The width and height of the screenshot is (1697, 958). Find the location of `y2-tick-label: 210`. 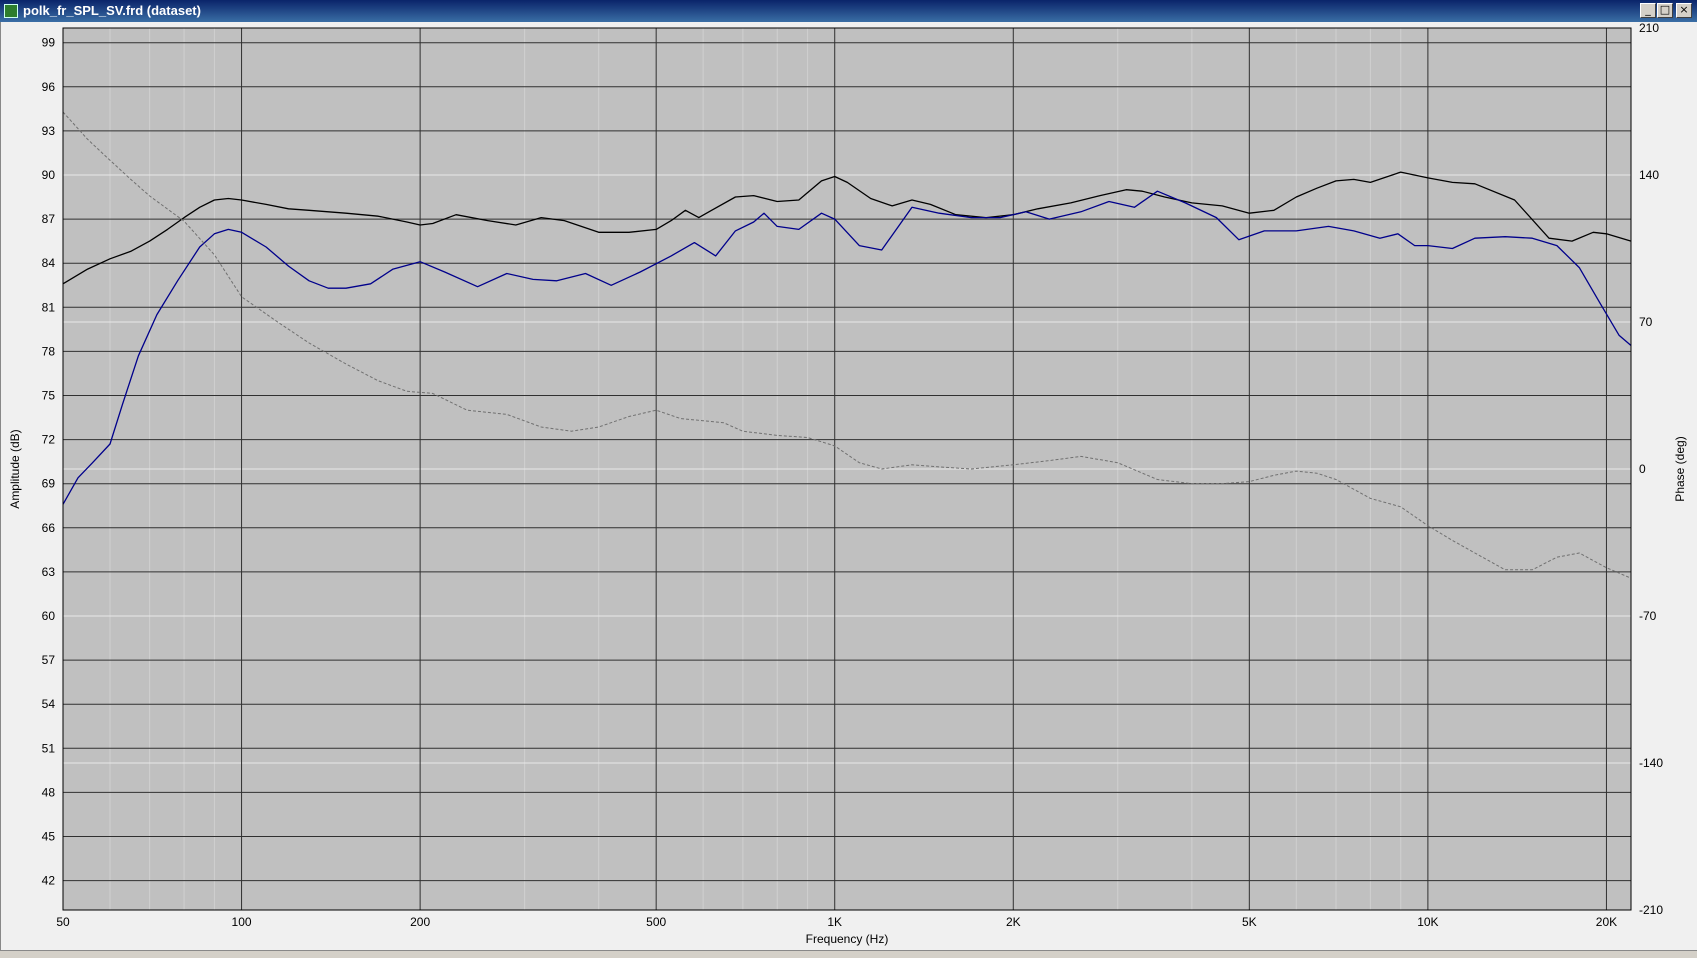

y2-tick-label: 210 is located at coordinates (1649, 28).